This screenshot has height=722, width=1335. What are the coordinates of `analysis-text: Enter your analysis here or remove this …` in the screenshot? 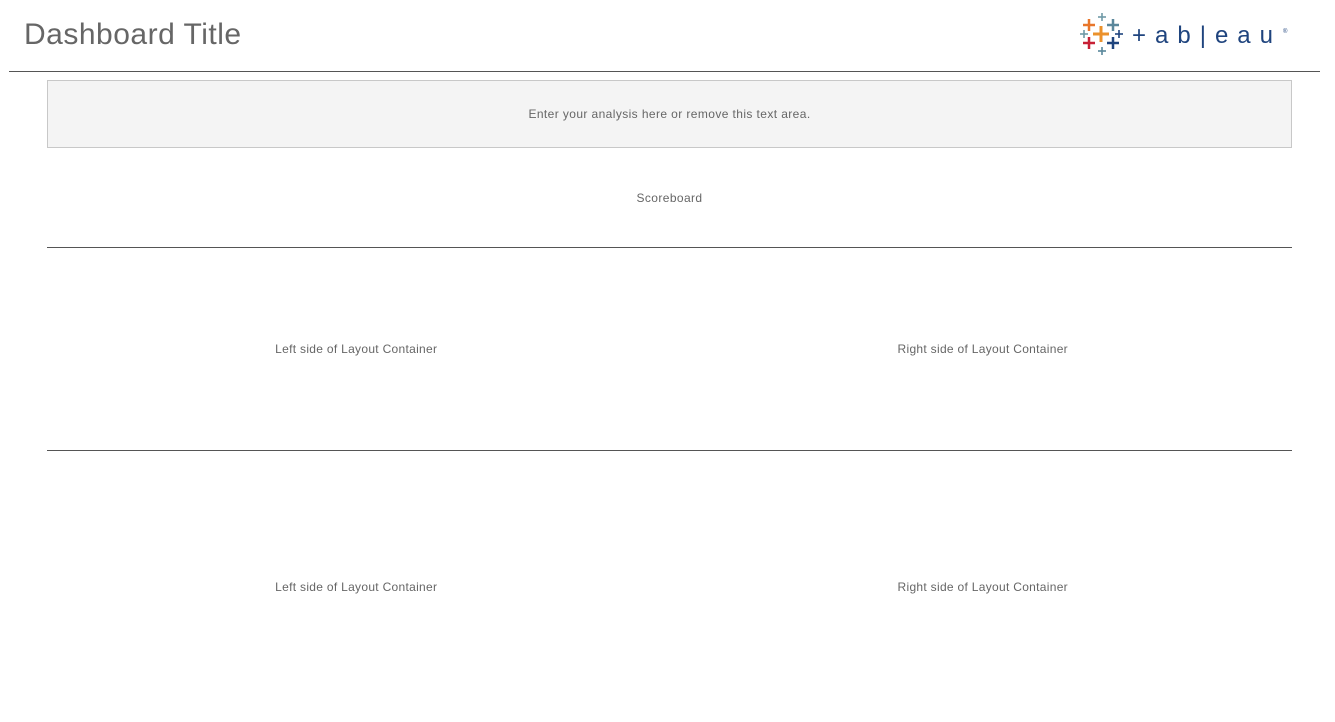 It's located at (669, 114).